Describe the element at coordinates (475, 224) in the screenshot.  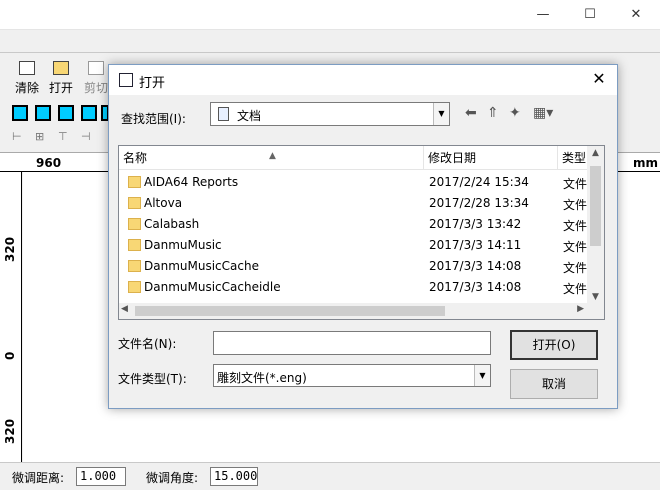
I see `file-date: 2017/3/3 13:42` at that location.